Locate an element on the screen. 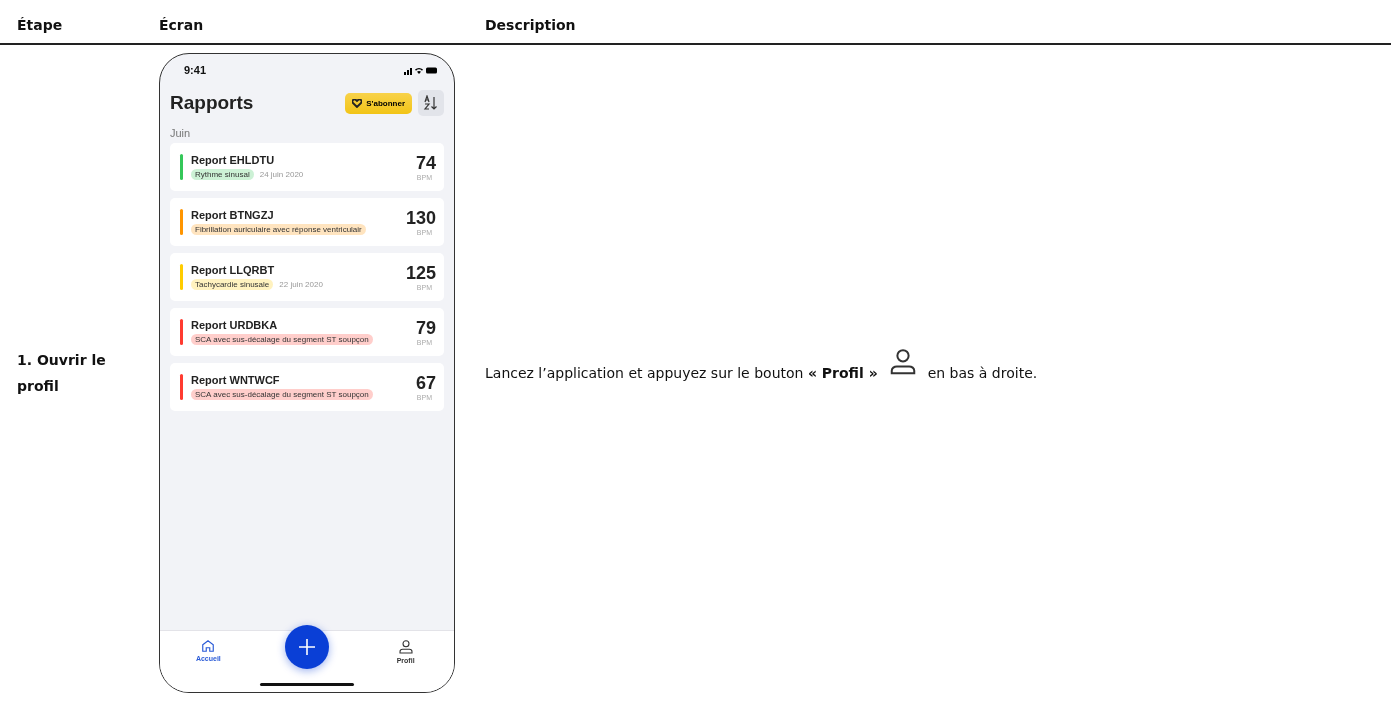  status-icons is located at coordinates (421, 70).